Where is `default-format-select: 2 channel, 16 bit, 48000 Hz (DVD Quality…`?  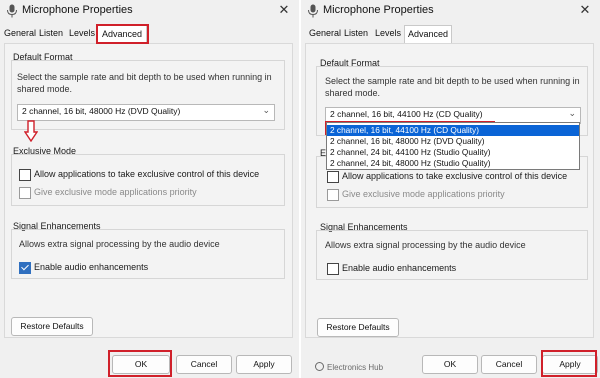 default-format-select: 2 channel, 16 bit, 48000 Hz (DVD Quality… is located at coordinates (146, 112).